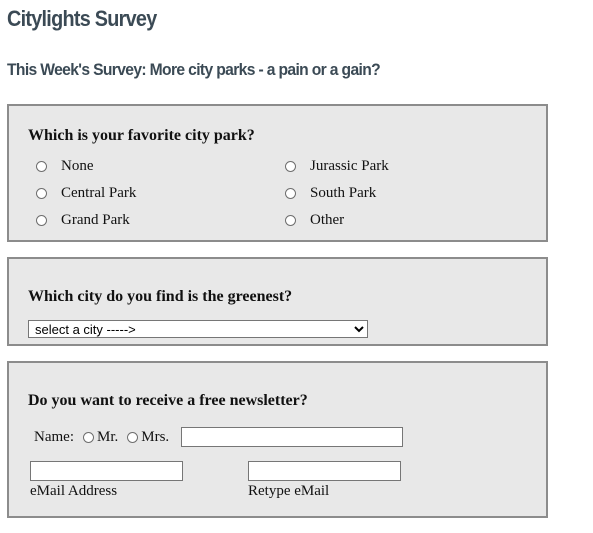 This screenshot has width=593, height=533. Describe the element at coordinates (41, 166) in the screenshot. I see `park-radio-none` at that location.